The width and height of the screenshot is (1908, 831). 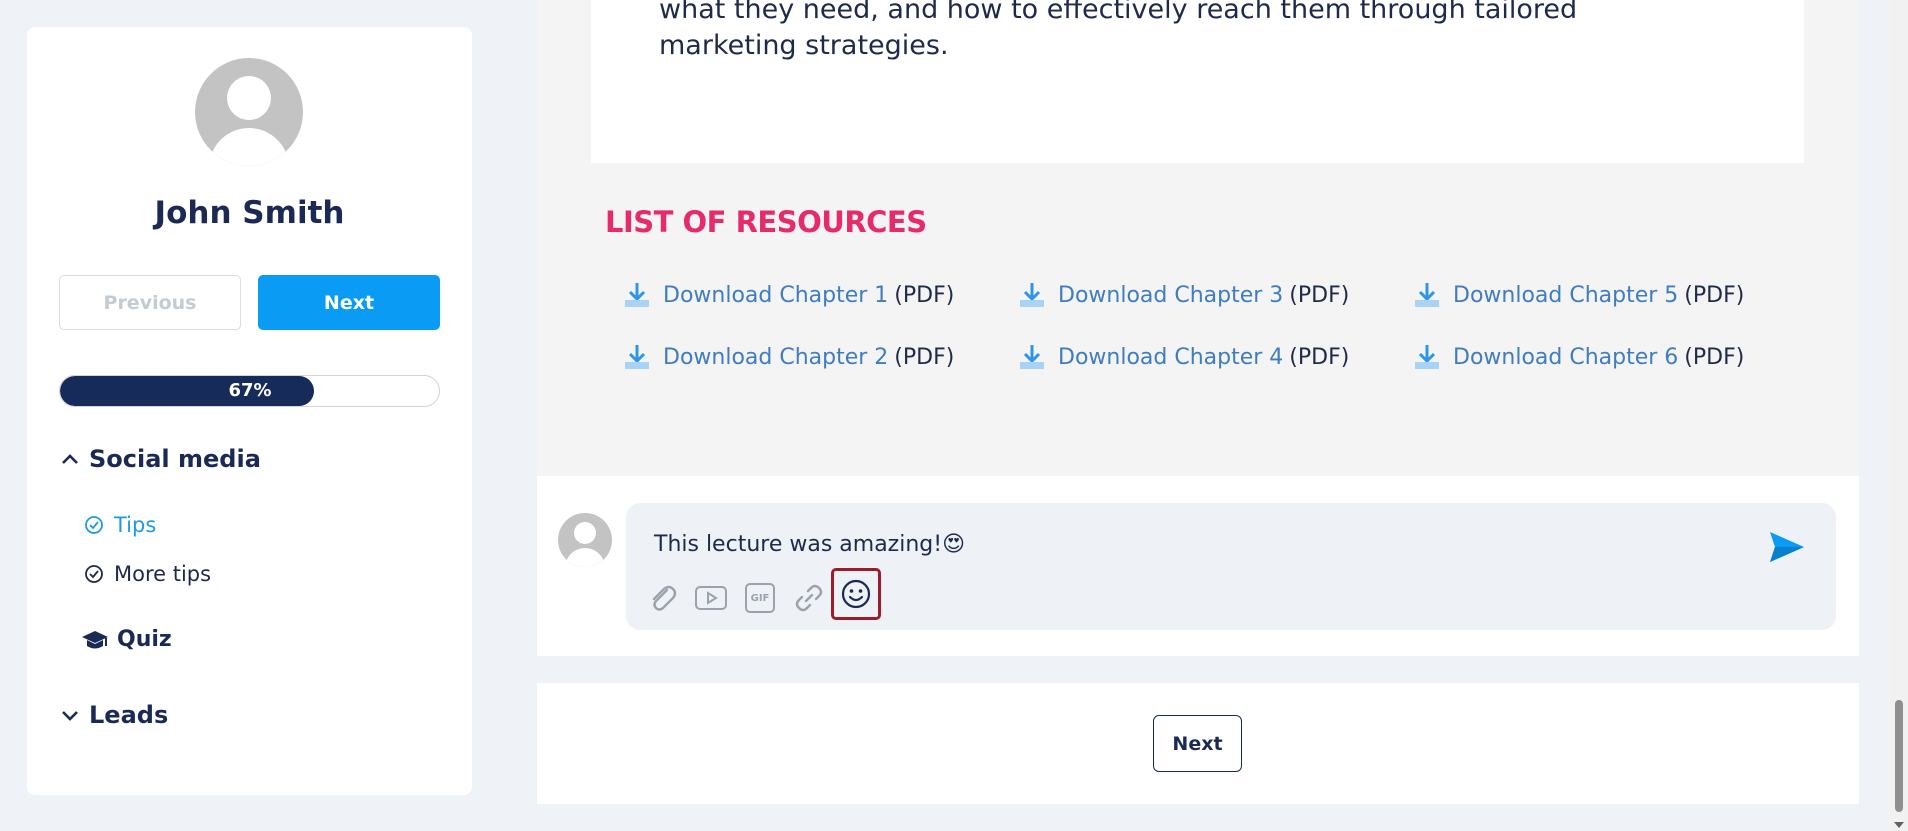 I want to click on download-link: Download Chapter 4, so click(x=1170, y=357).